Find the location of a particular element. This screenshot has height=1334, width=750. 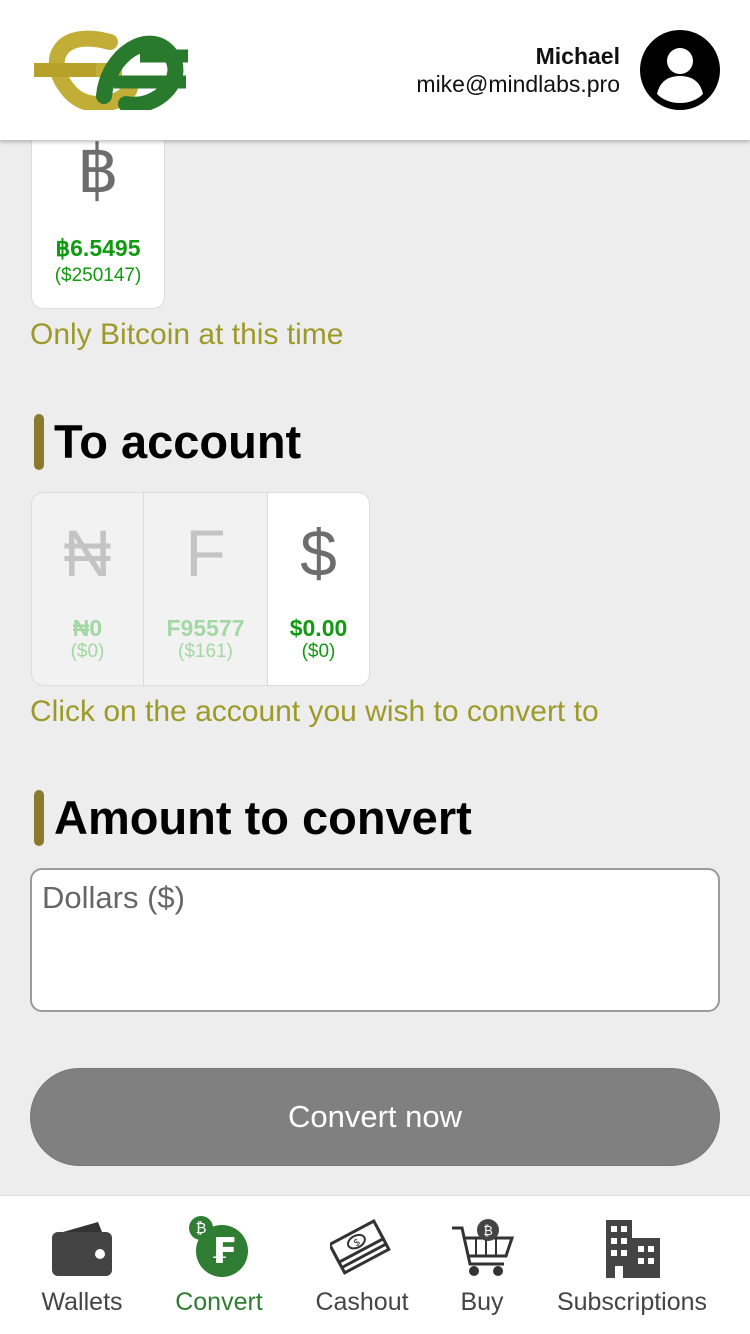

nav-cashout: $ Cashout is located at coordinates (362, 1265).